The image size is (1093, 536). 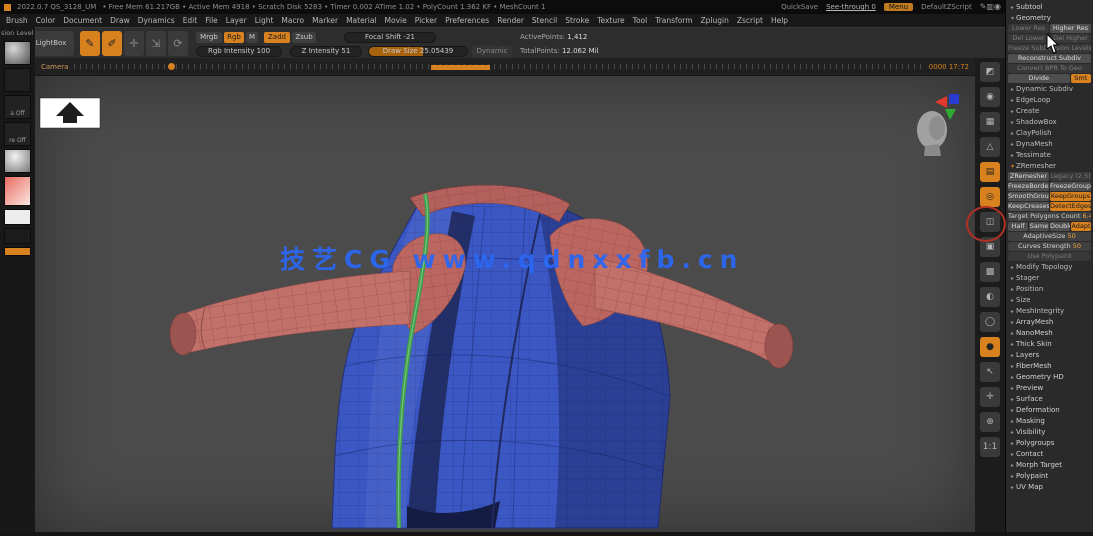 What do you see at coordinates (1049, 399) in the screenshot?
I see `section-surface: ▸ Surface` at bounding box center [1049, 399].